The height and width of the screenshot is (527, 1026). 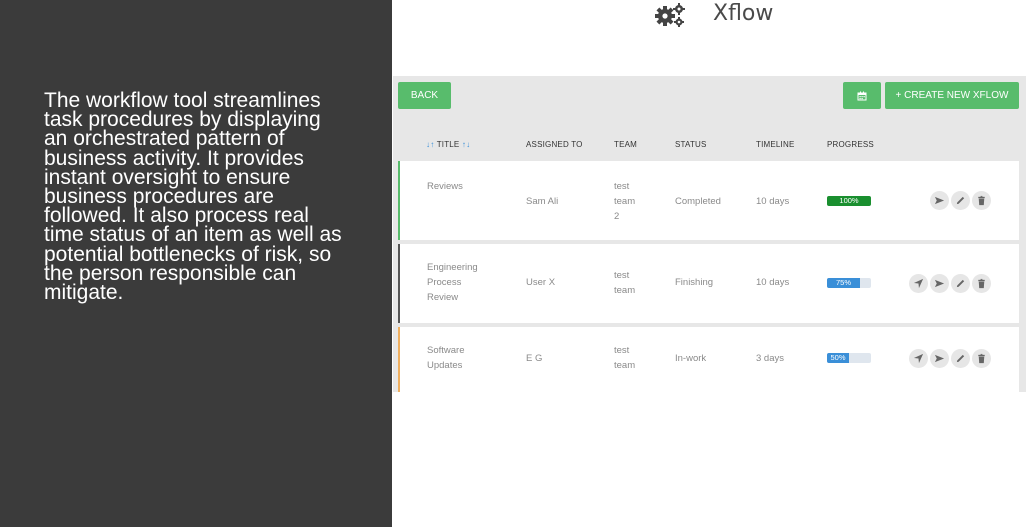 I want to click on back-button: BACK, so click(x=424, y=95).